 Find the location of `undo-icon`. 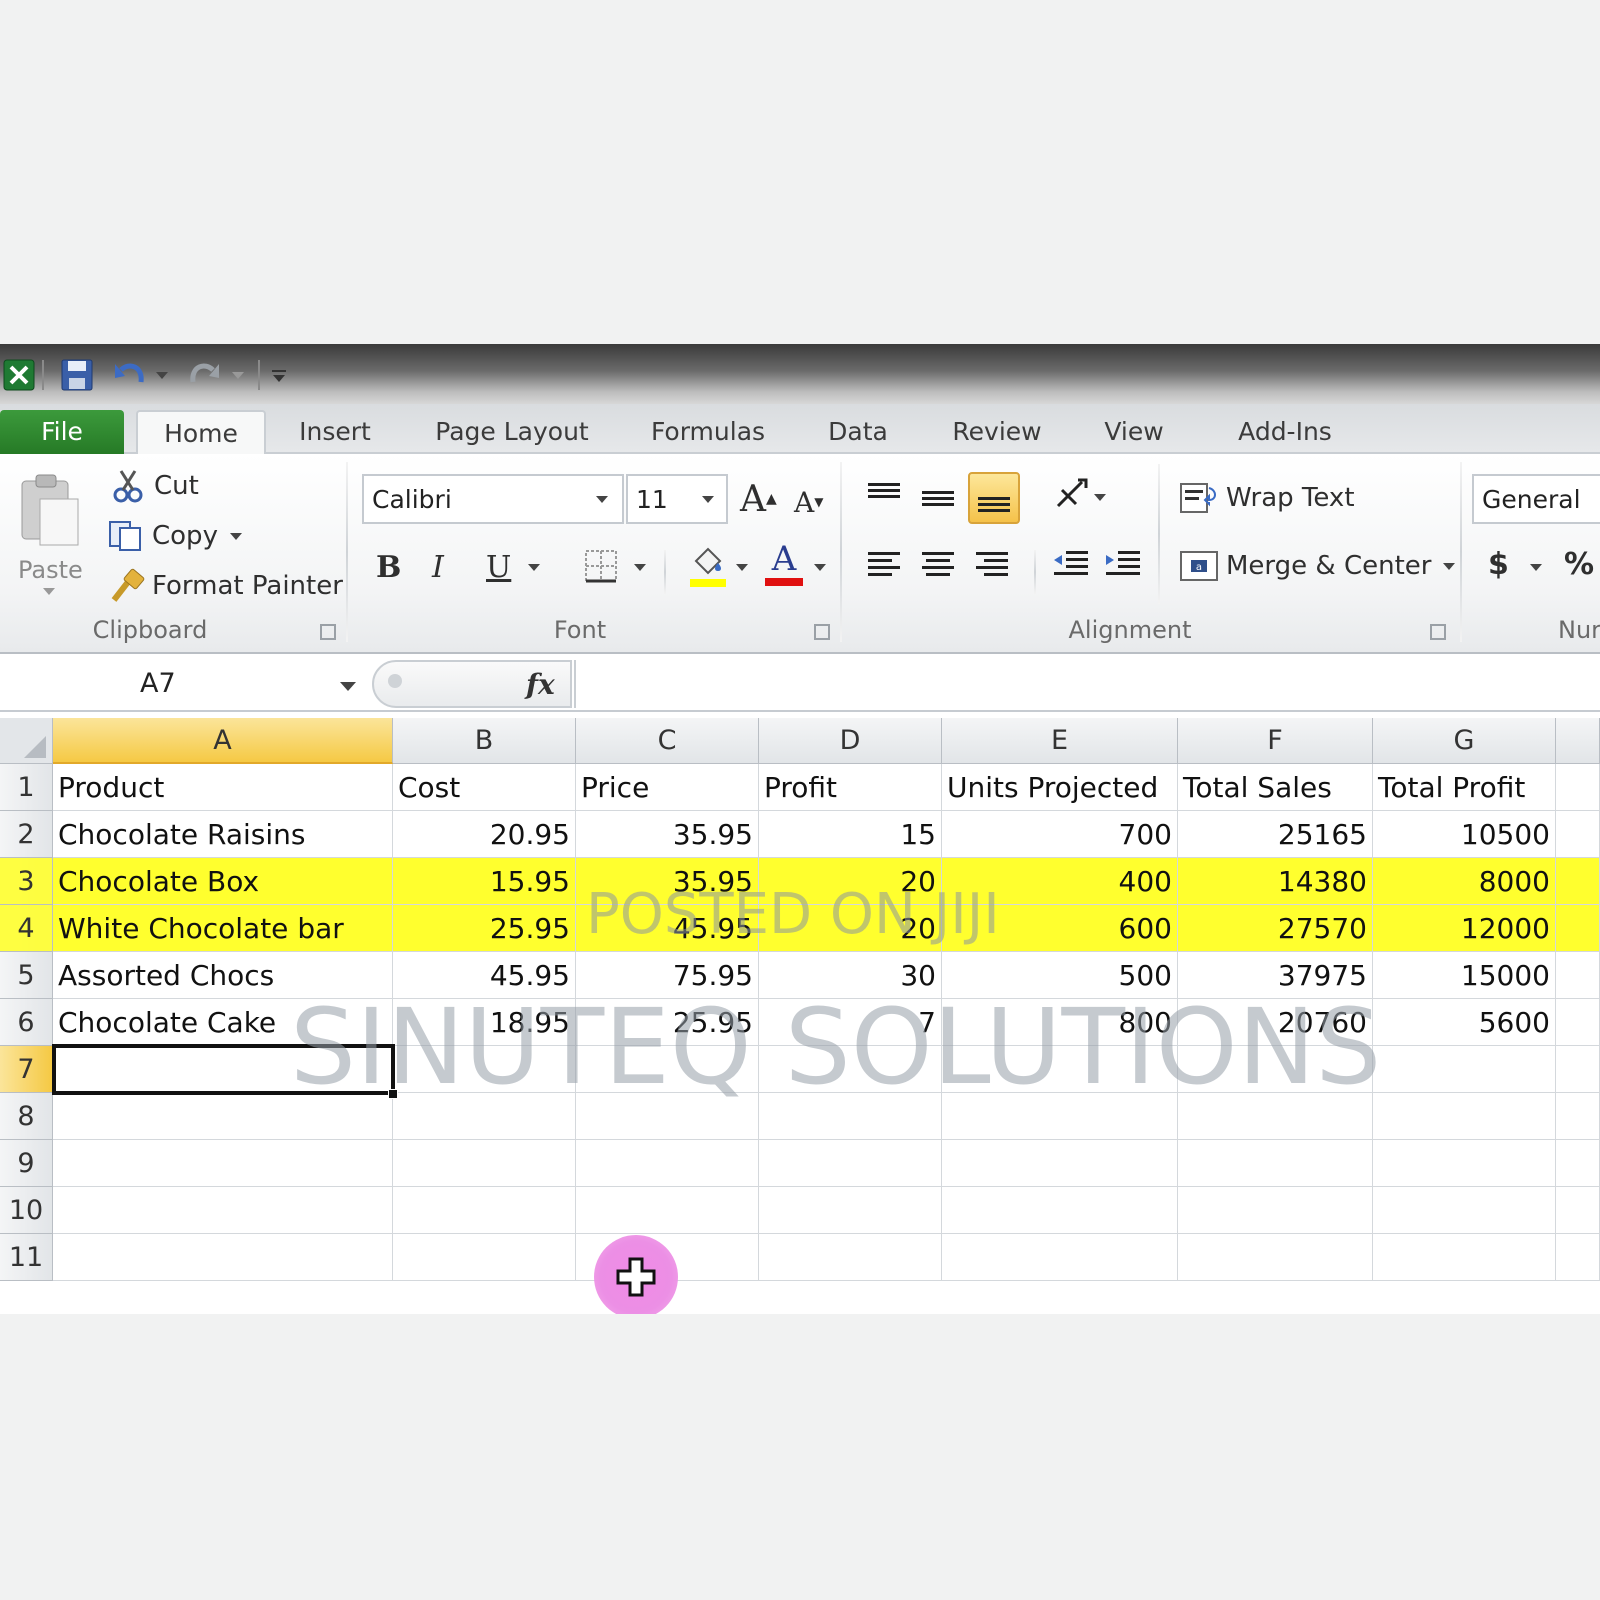

undo-icon is located at coordinates (130, 375).